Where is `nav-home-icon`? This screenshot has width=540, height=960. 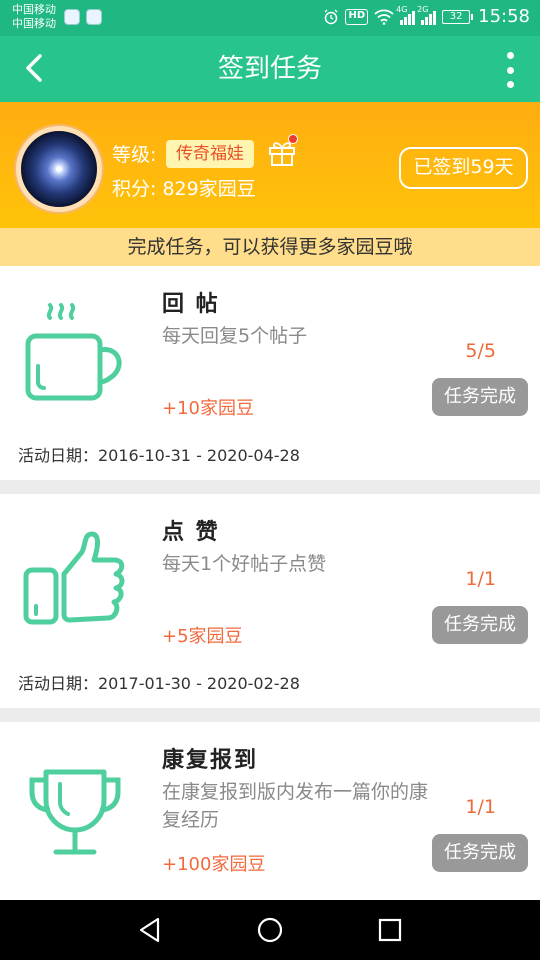
nav-home-icon is located at coordinates (270, 930).